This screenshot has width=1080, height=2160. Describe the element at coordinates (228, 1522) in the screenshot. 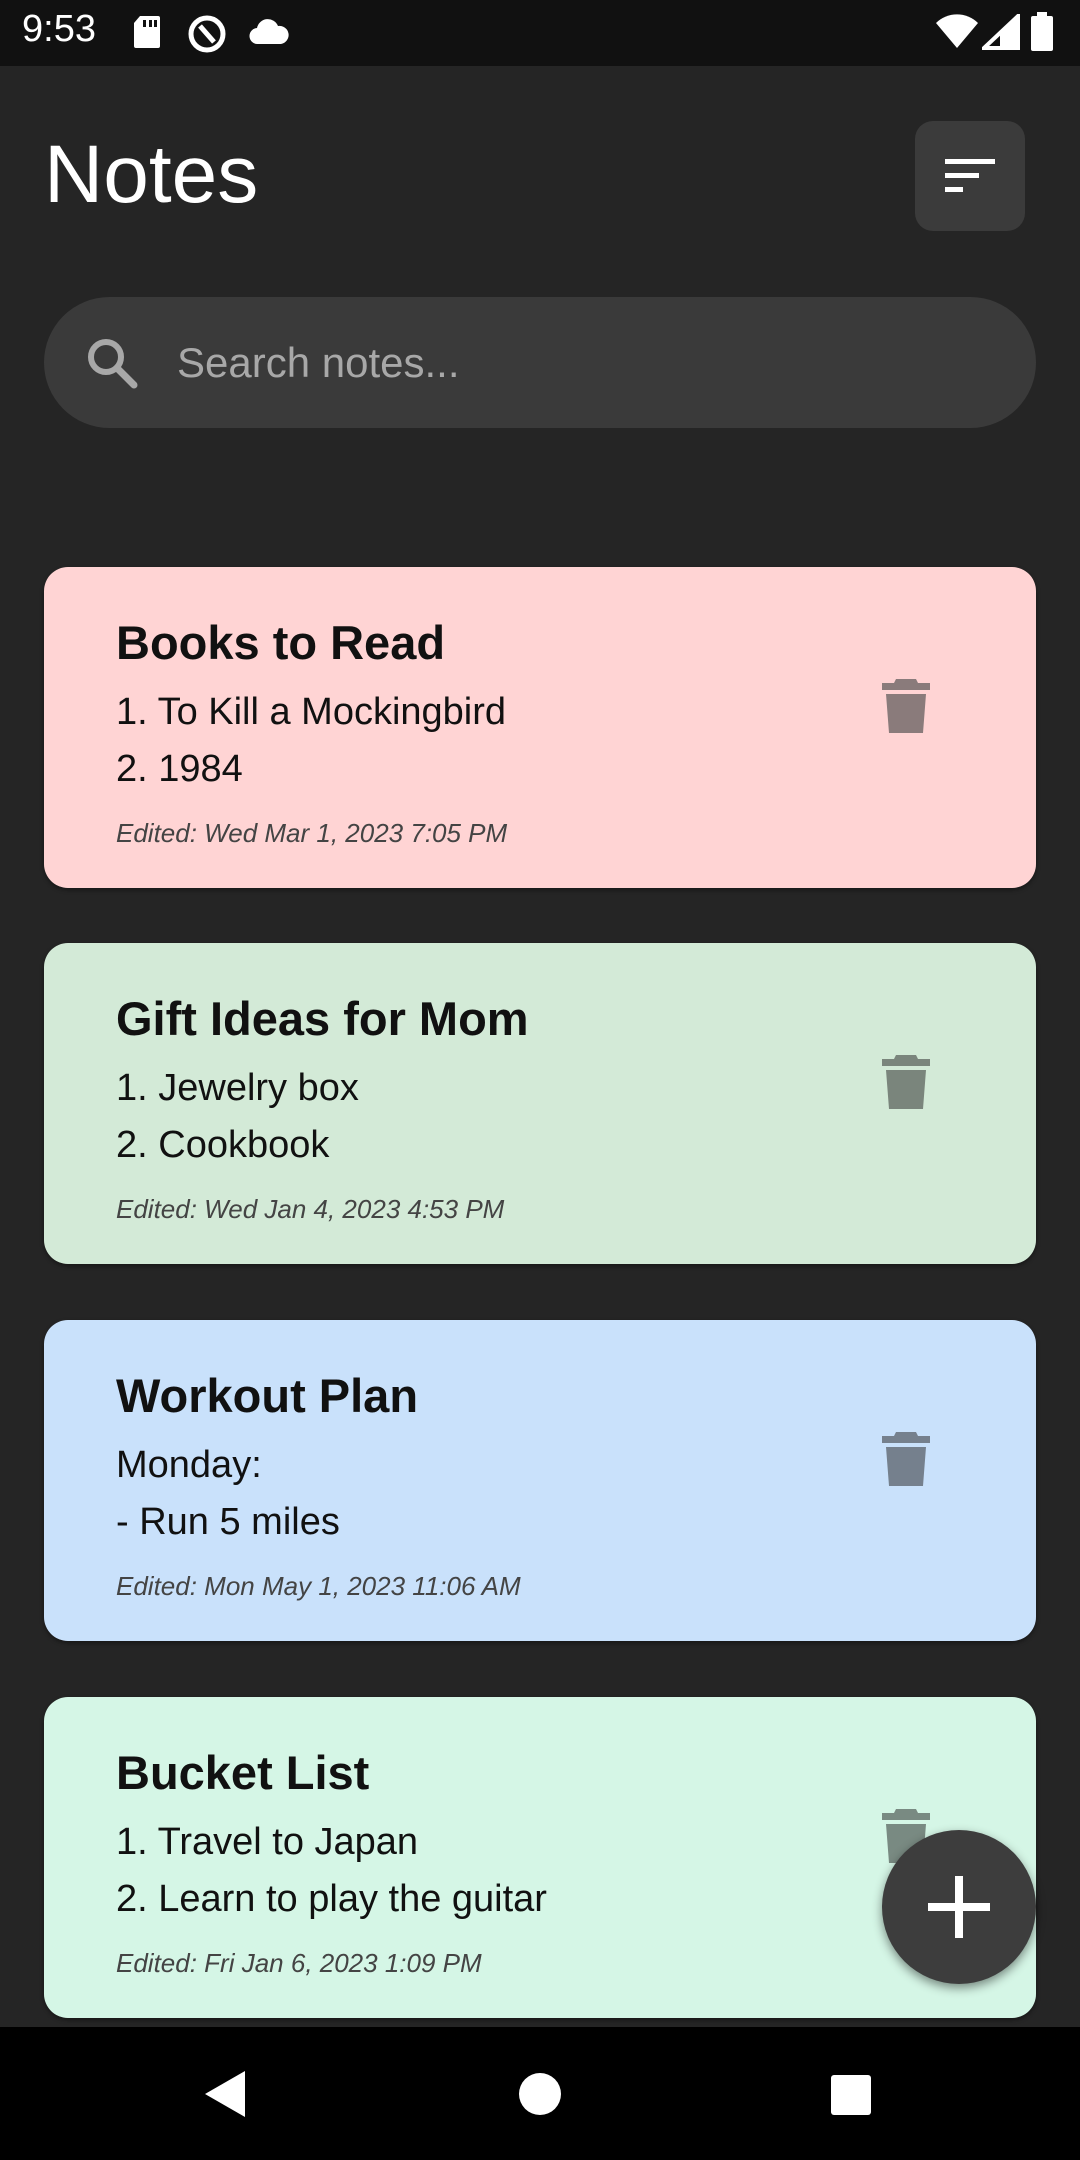

I see `note-preview-line: - Run 5 miles` at that location.